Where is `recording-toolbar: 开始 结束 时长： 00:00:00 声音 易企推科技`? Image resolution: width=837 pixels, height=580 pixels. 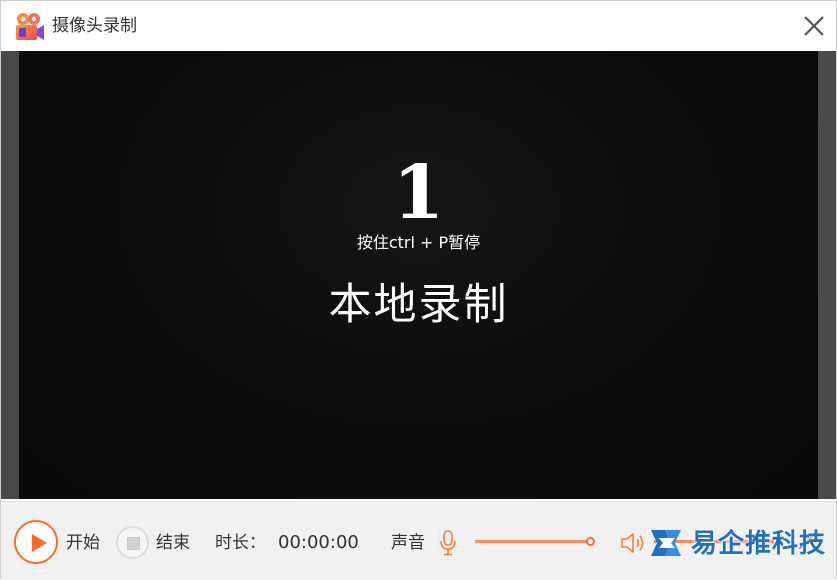 recording-toolbar: 开始 结束 时长： 00:00:00 声音 易企推科技 is located at coordinates (418, 540).